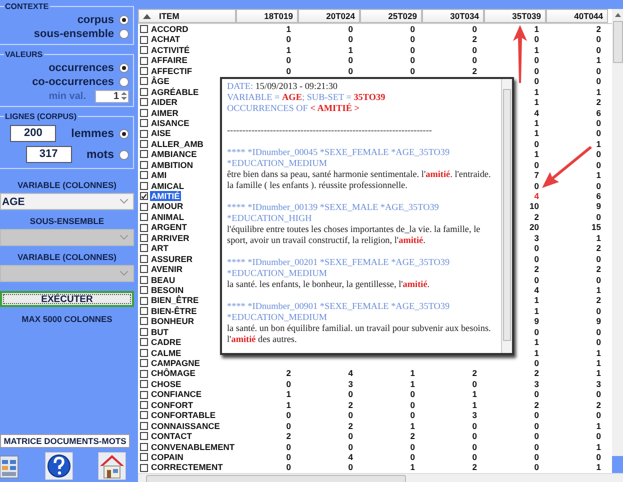  What do you see at coordinates (170, 50) in the screenshot?
I see `item-cell: ACTIVITÉ` at bounding box center [170, 50].